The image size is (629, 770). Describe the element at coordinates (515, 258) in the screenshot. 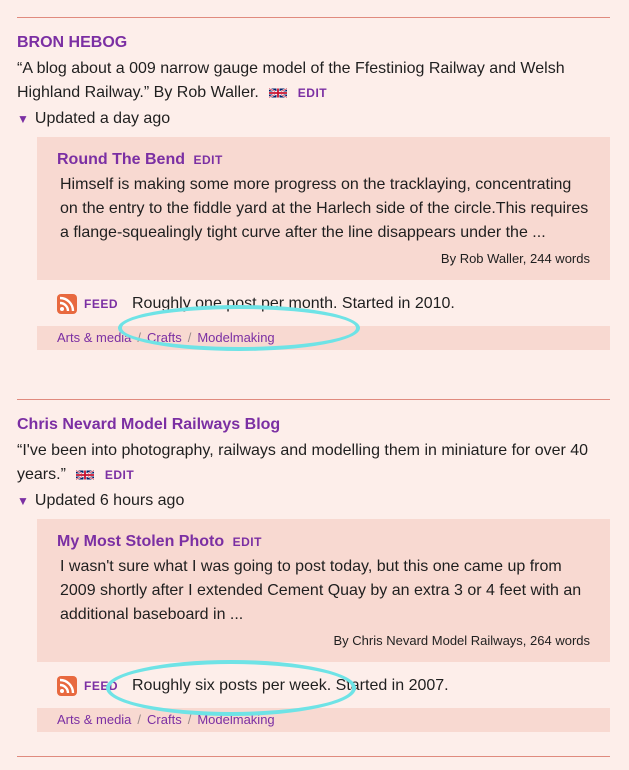

I see `post-byline: By Rob Waller, 244 words` at that location.